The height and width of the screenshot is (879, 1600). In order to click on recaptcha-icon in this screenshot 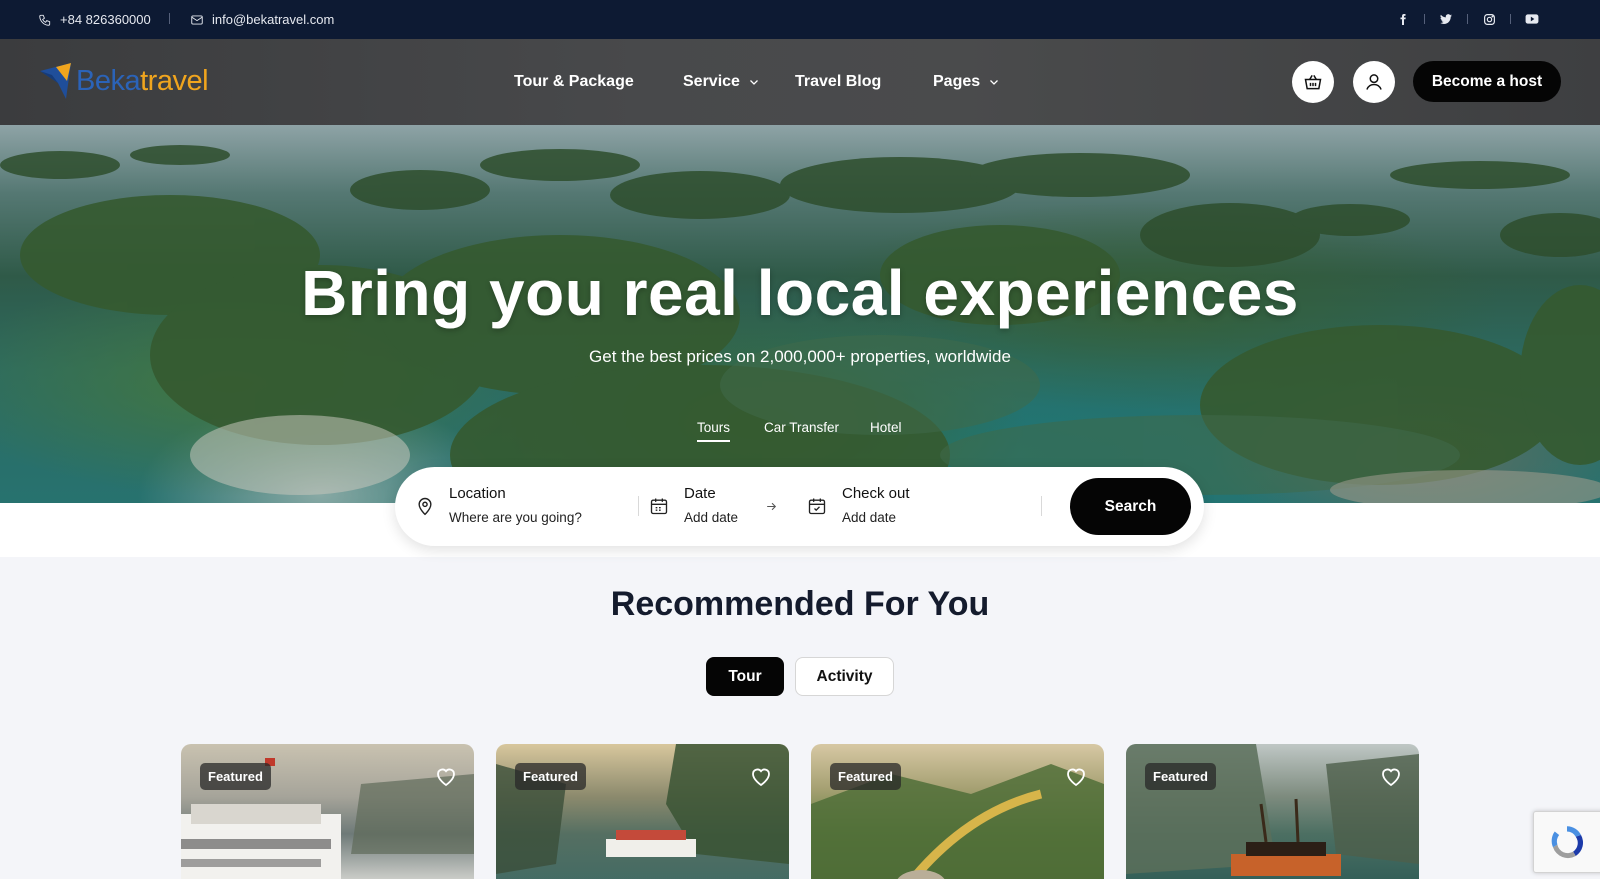, I will do `click(1567, 842)`.